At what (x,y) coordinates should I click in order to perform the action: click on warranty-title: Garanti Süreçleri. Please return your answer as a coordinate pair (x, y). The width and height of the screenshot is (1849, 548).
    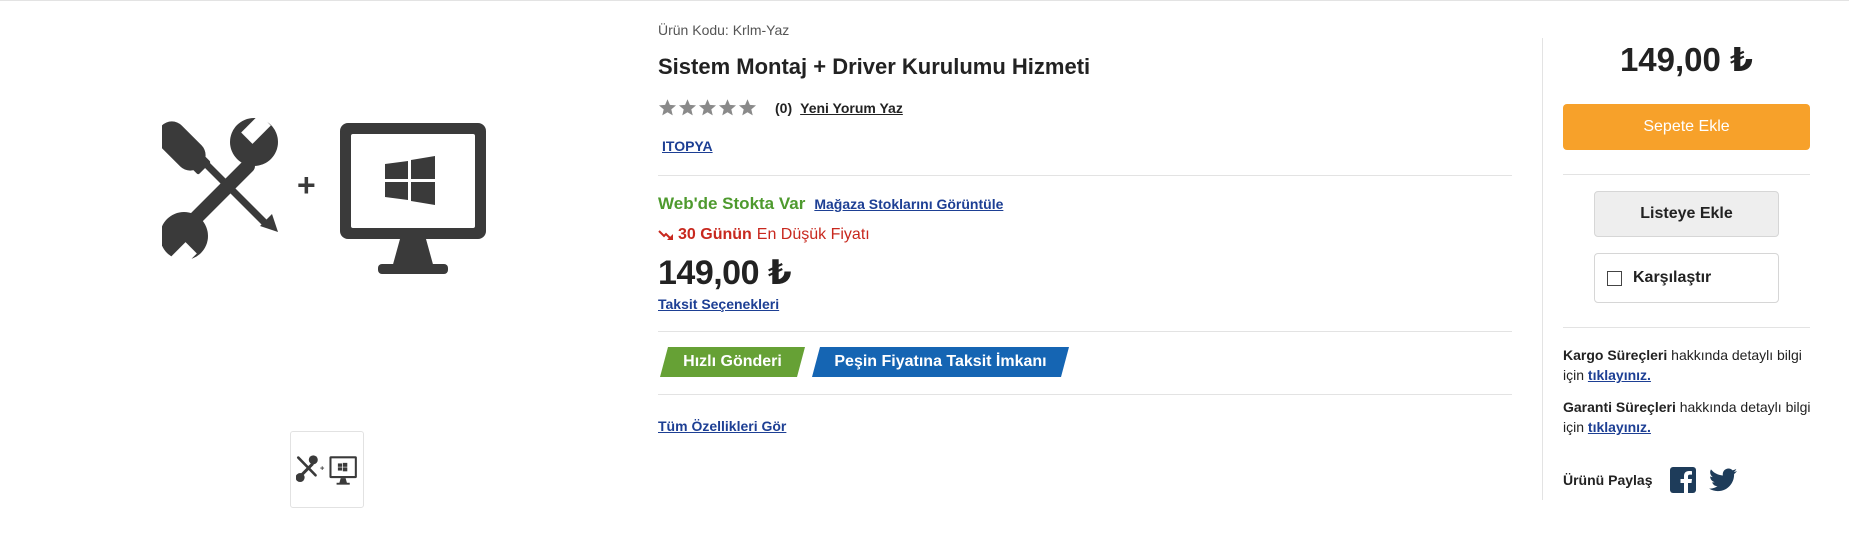
    Looking at the image, I should click on (1619, 407).